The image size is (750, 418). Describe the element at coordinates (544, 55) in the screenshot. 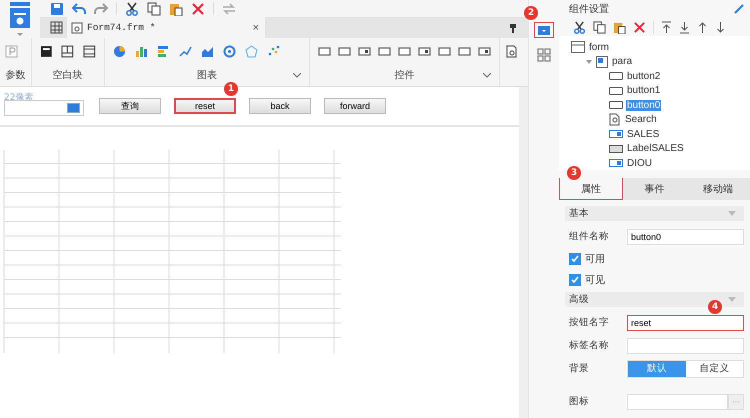

I see `layout-icon` at that location.